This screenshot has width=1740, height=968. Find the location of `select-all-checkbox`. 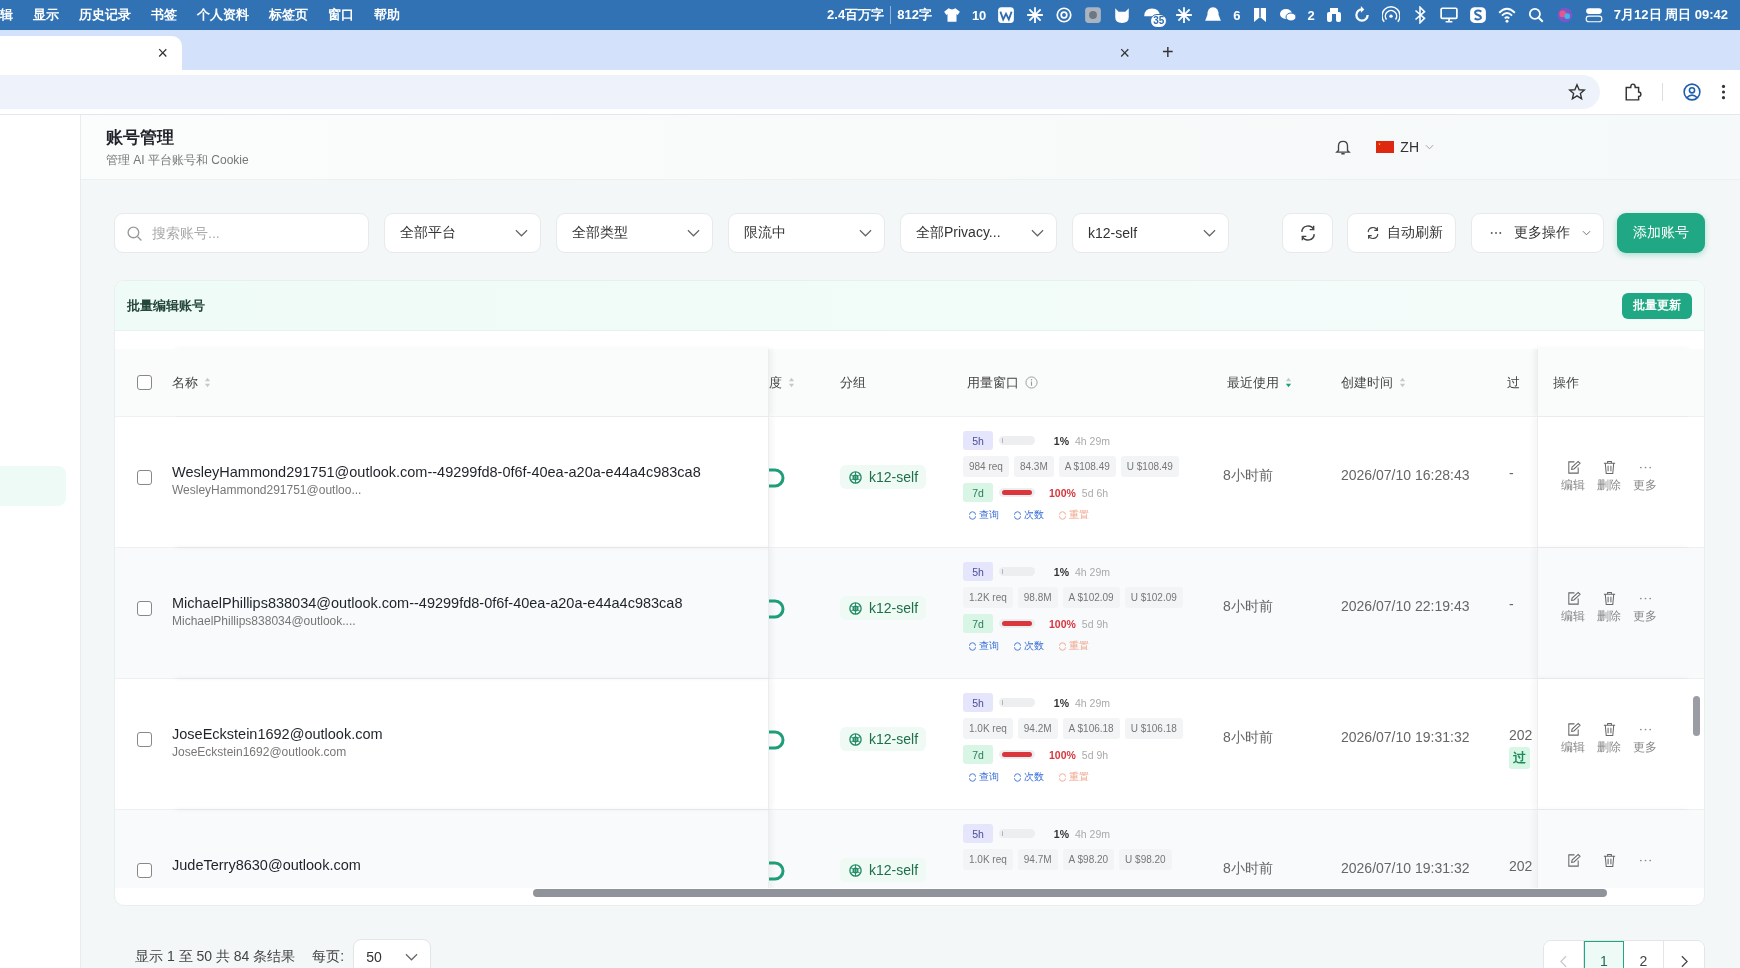

select-all-checkbox is located at coordinates (144, 382).